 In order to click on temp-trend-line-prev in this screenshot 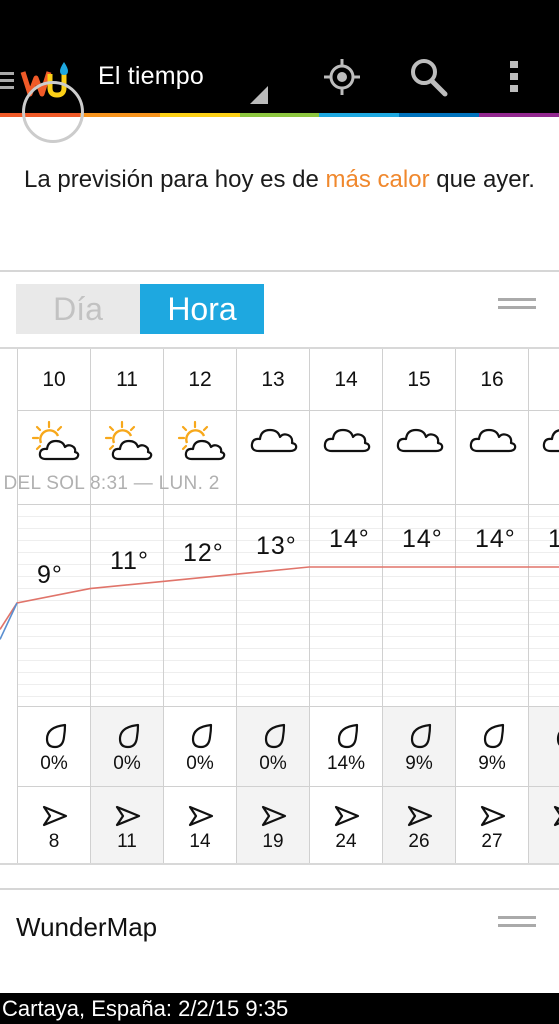, I will do `click(9, 621)`.